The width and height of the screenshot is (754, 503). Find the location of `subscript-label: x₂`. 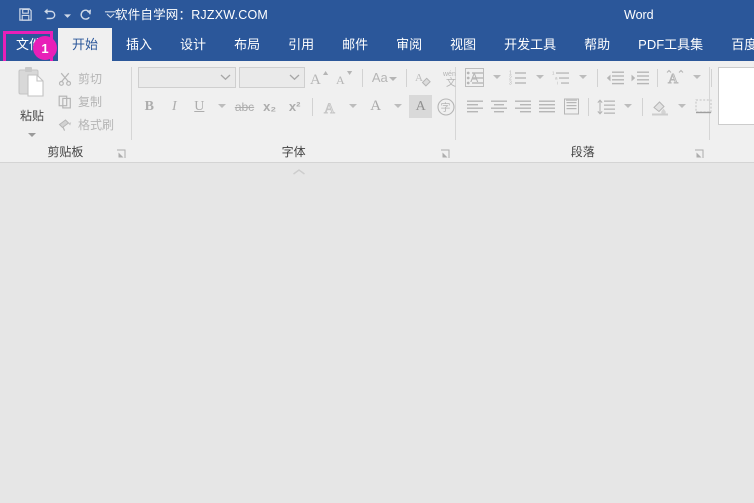

subscript-label: x₂ is located at coordinates (270, 106).